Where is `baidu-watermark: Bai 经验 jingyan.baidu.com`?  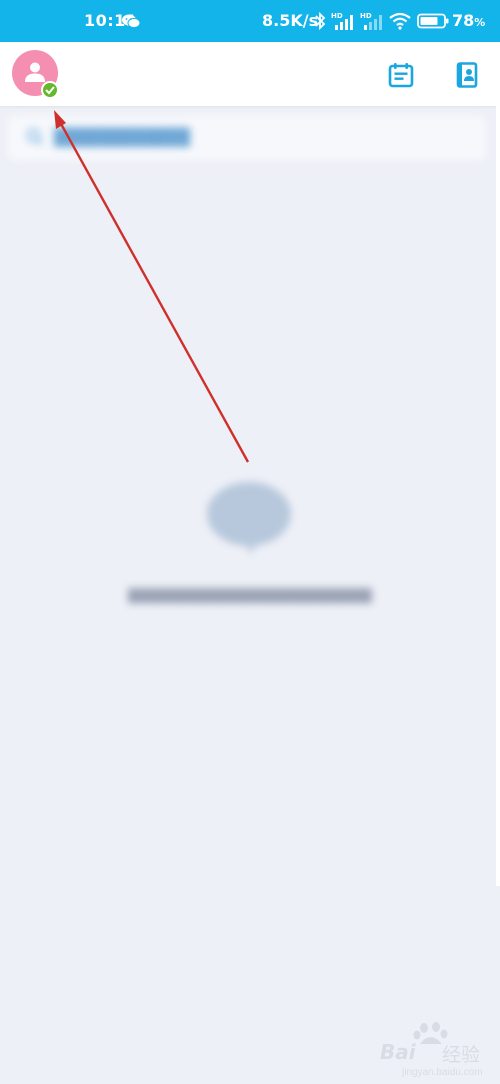 baidu-watermark: Bai 经验 jingyan.baidu.com is located at coordinates (436, 1053).